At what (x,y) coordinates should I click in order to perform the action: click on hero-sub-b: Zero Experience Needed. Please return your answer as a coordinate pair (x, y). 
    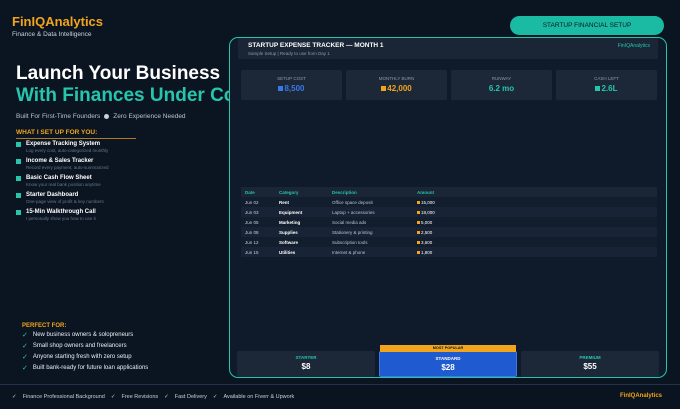
    Looking at the image, I should click on (149, 116).